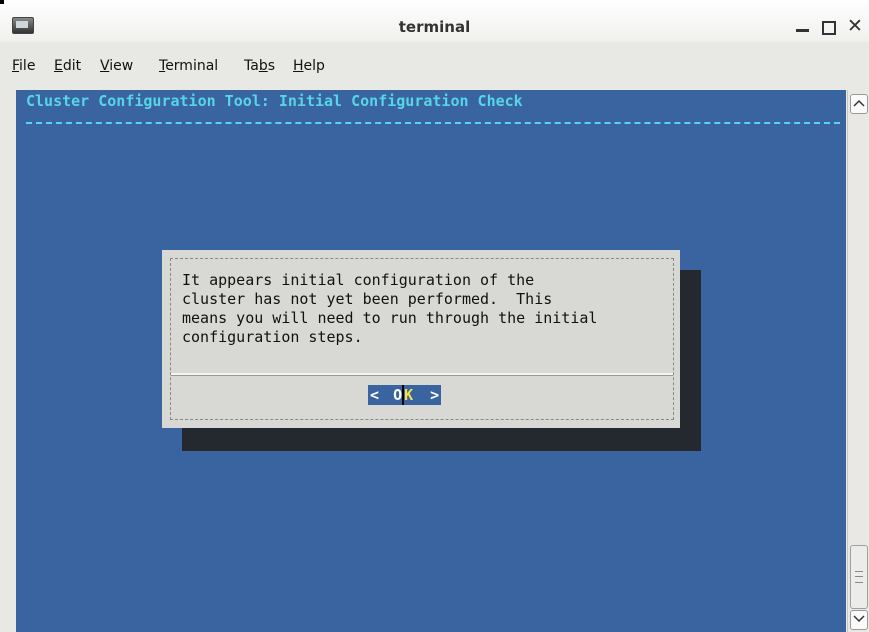  I want to click on ok-right-bracket: >, so click(435, 395).